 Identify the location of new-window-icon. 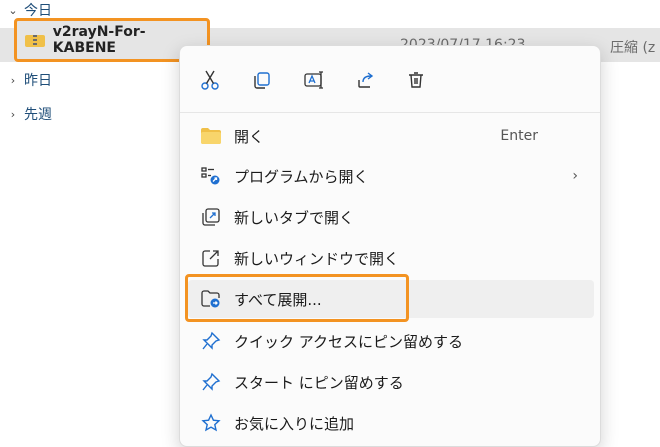
(211, 258).